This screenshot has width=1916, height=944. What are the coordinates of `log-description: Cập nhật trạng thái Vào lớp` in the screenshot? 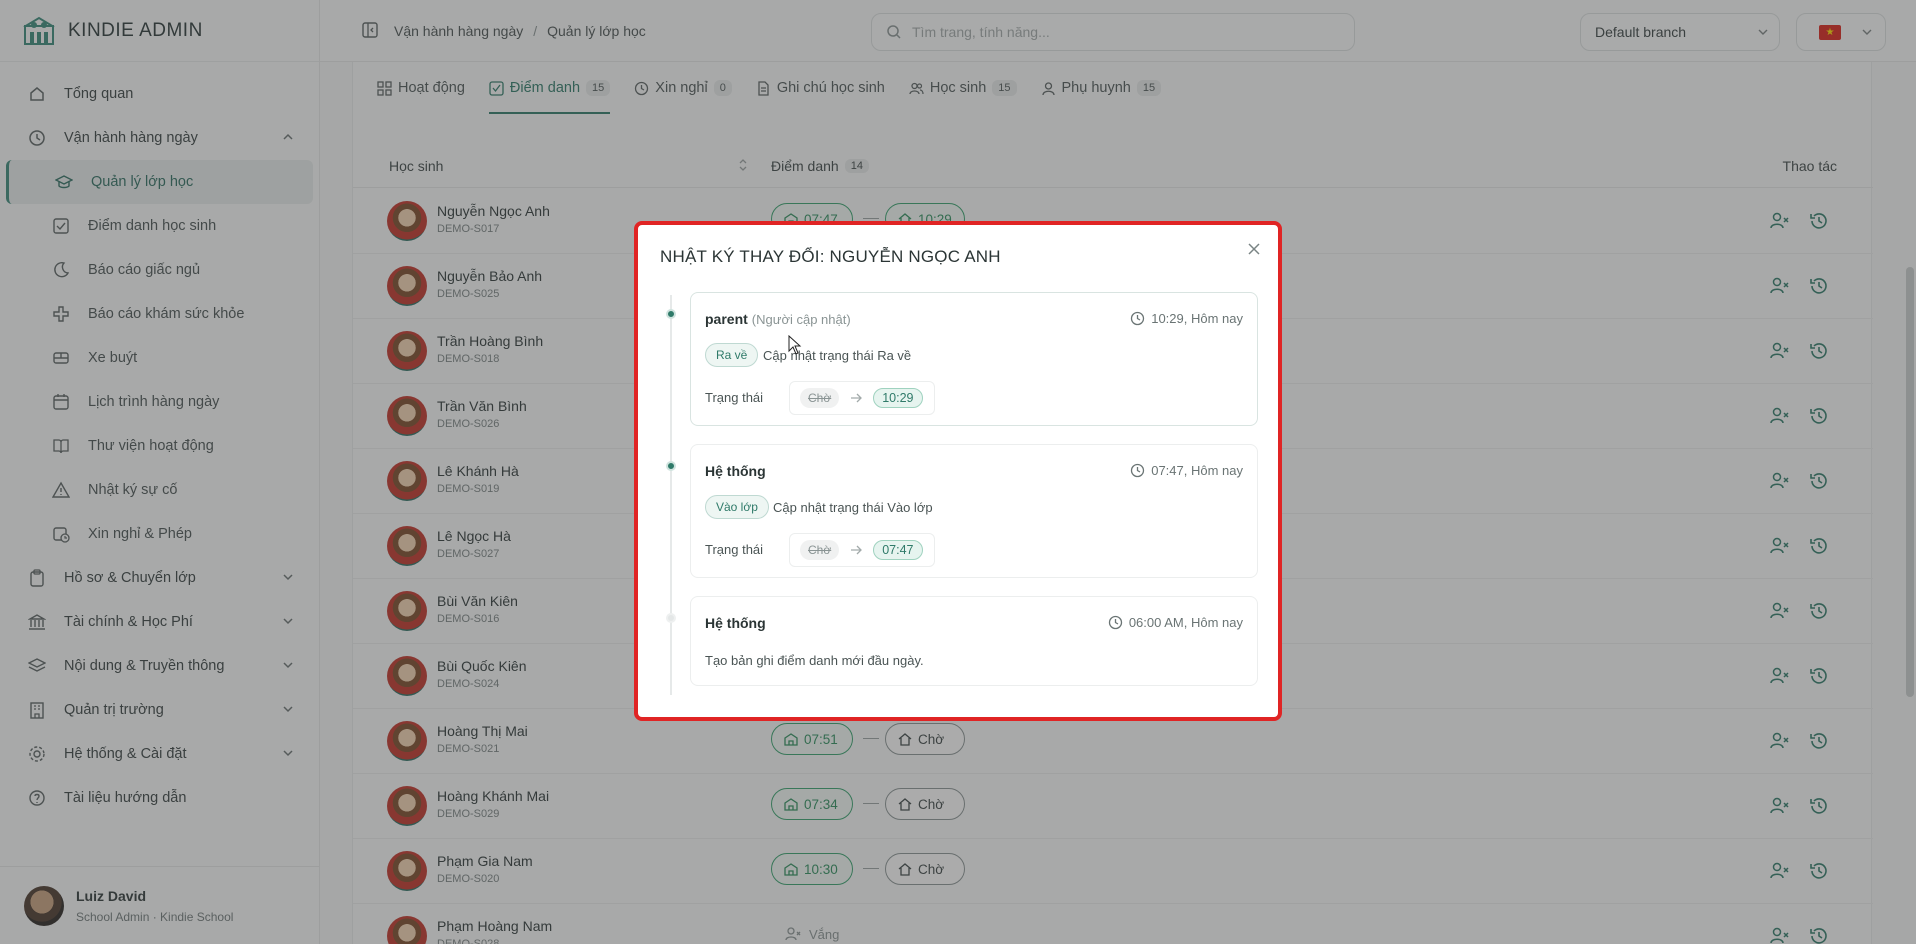 It's located at (853, 507).